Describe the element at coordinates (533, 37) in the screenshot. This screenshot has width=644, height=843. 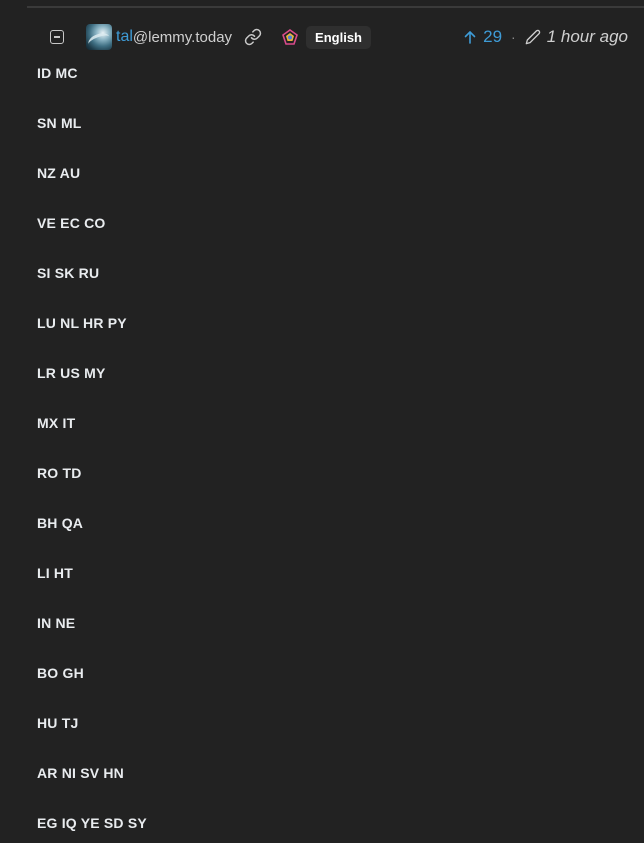
I see `pencil-icon` at that location.